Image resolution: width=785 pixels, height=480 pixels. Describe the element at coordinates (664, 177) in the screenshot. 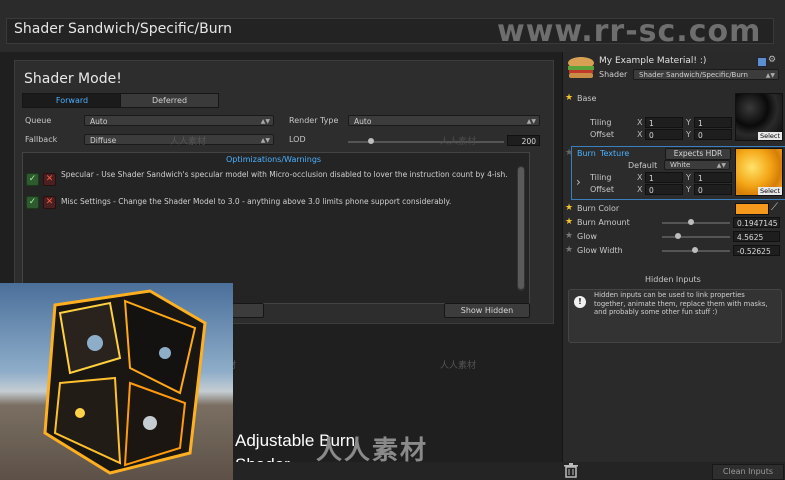

I see `burn-tiling-x: 1` at that location.